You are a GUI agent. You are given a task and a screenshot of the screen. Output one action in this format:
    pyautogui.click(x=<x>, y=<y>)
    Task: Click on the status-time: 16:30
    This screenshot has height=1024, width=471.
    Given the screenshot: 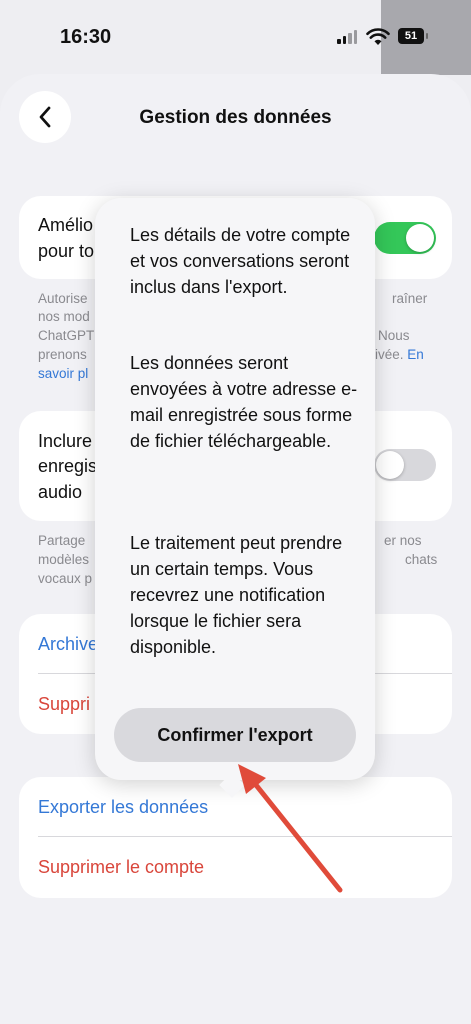 What is the action you would take?
    pyautogui.click(x=86, y=37)
    